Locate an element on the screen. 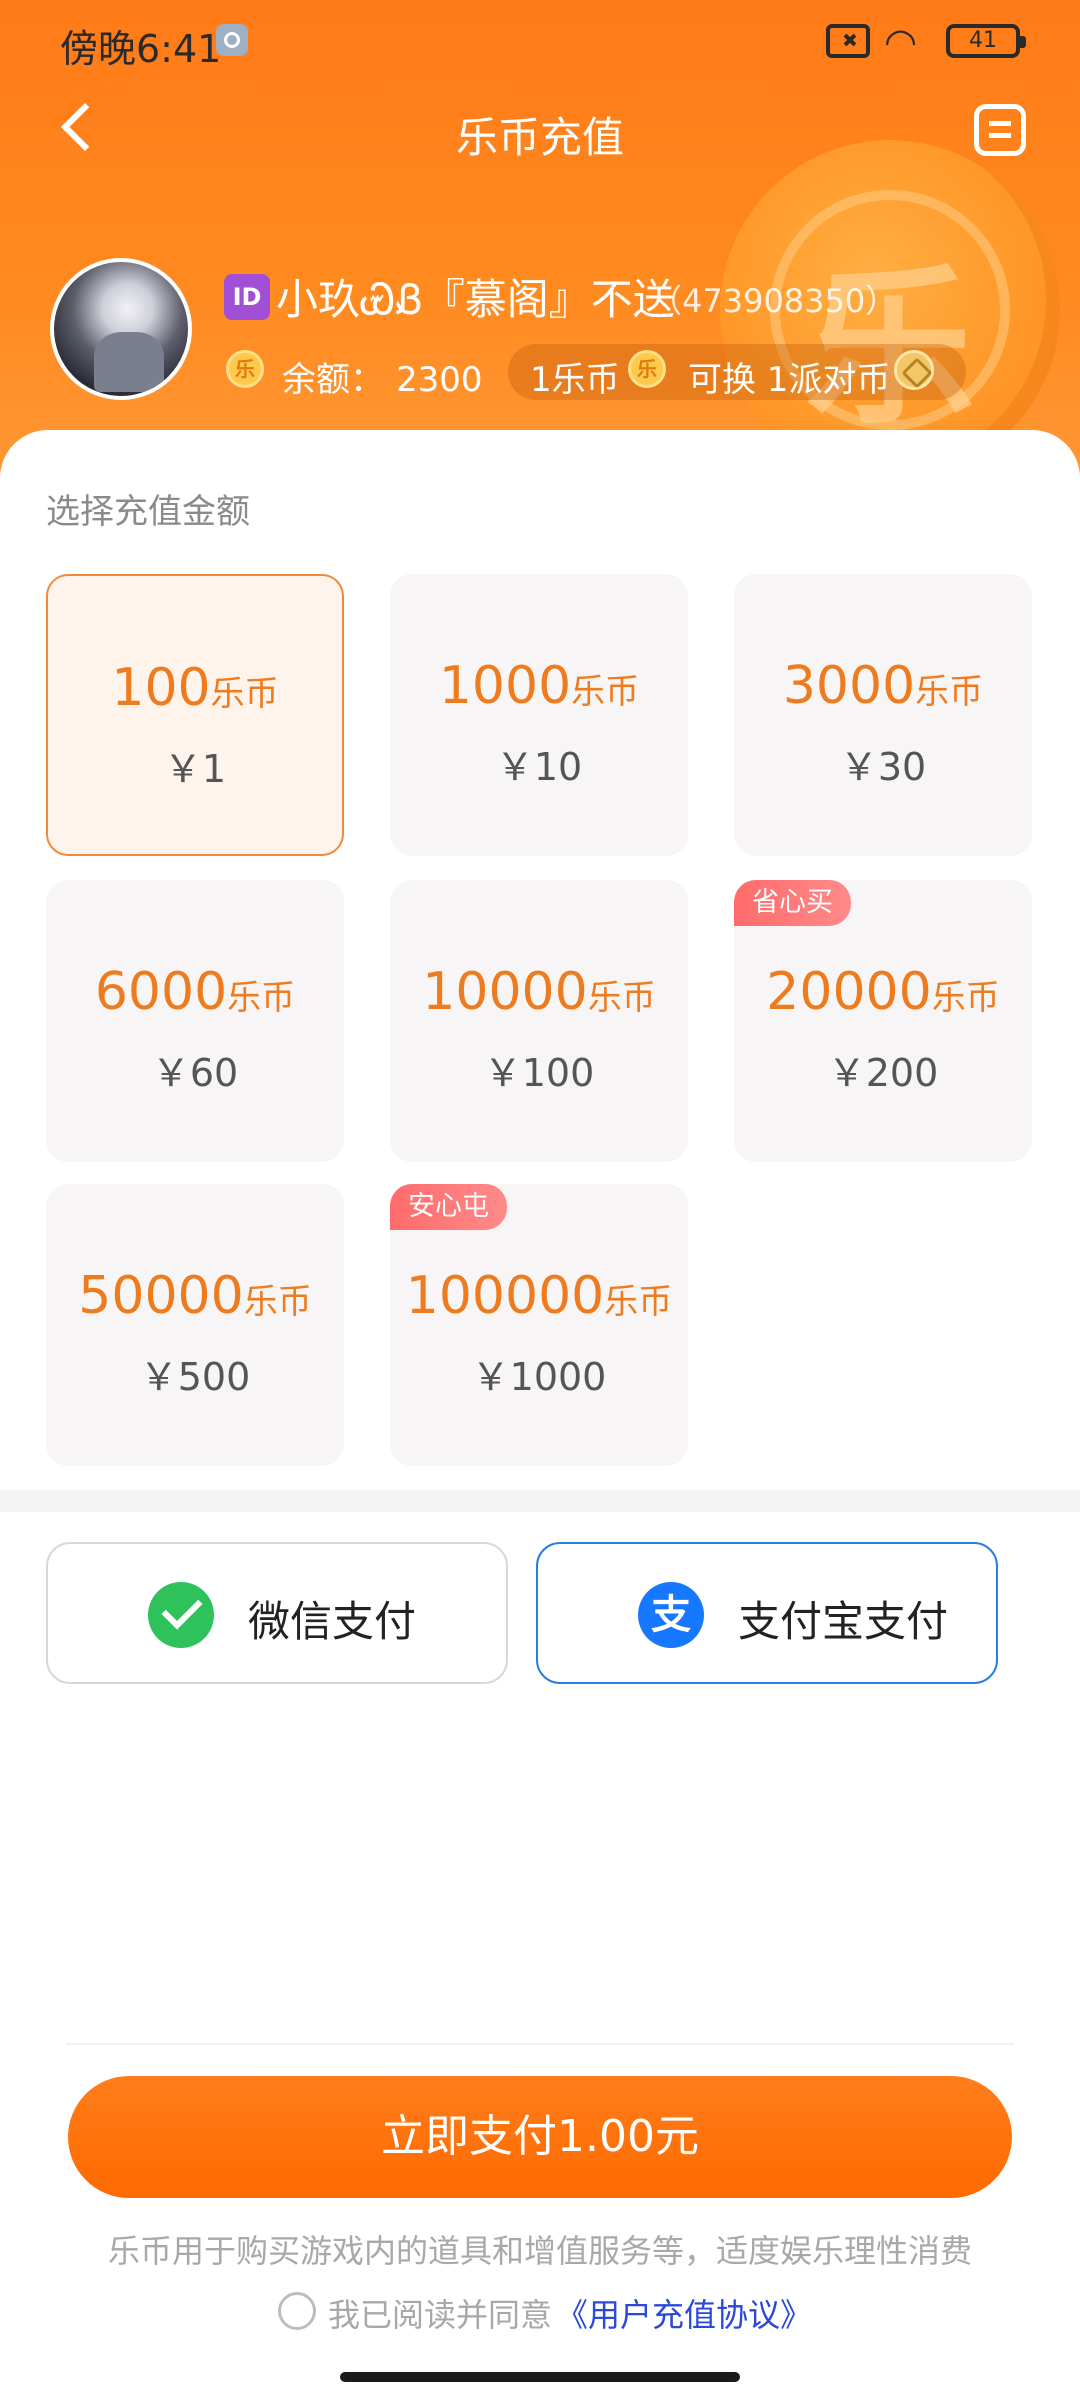 Image resolution: width=1080 pixels, height=2400 pixels. package-price: ￥500 is located at coordinates (195, 1377).